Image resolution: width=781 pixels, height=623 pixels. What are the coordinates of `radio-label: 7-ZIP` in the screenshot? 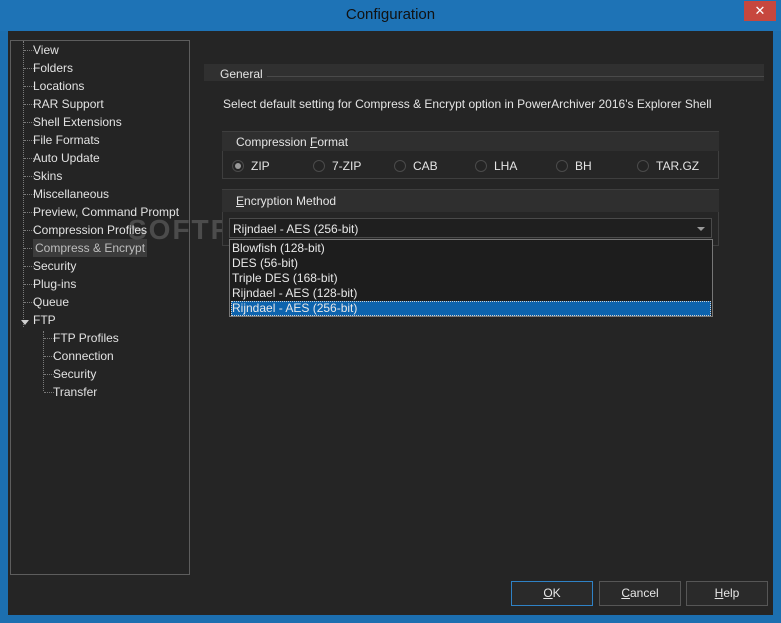 It's located at (347, 166).